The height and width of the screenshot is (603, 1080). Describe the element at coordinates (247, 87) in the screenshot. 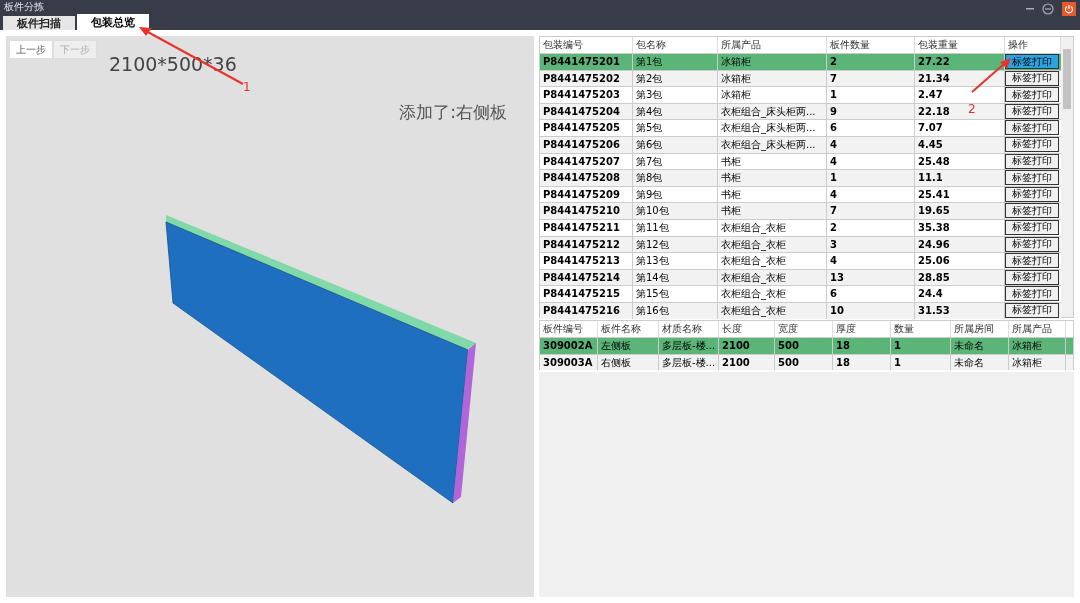

I see `annotation-number: 1` at that location.